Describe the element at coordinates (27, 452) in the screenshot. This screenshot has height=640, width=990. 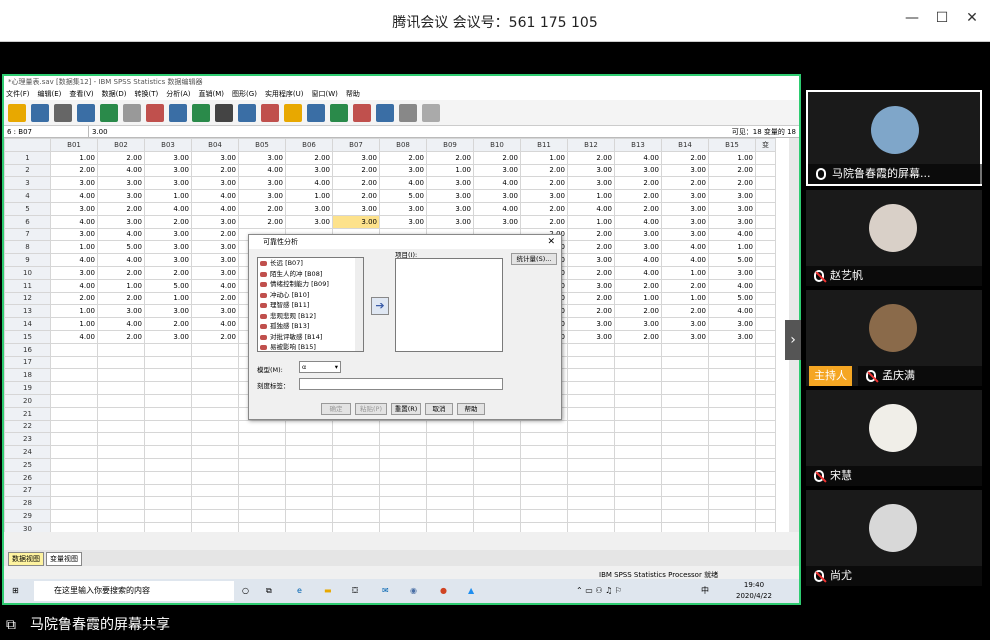
I see `row-header: 24` at that location.